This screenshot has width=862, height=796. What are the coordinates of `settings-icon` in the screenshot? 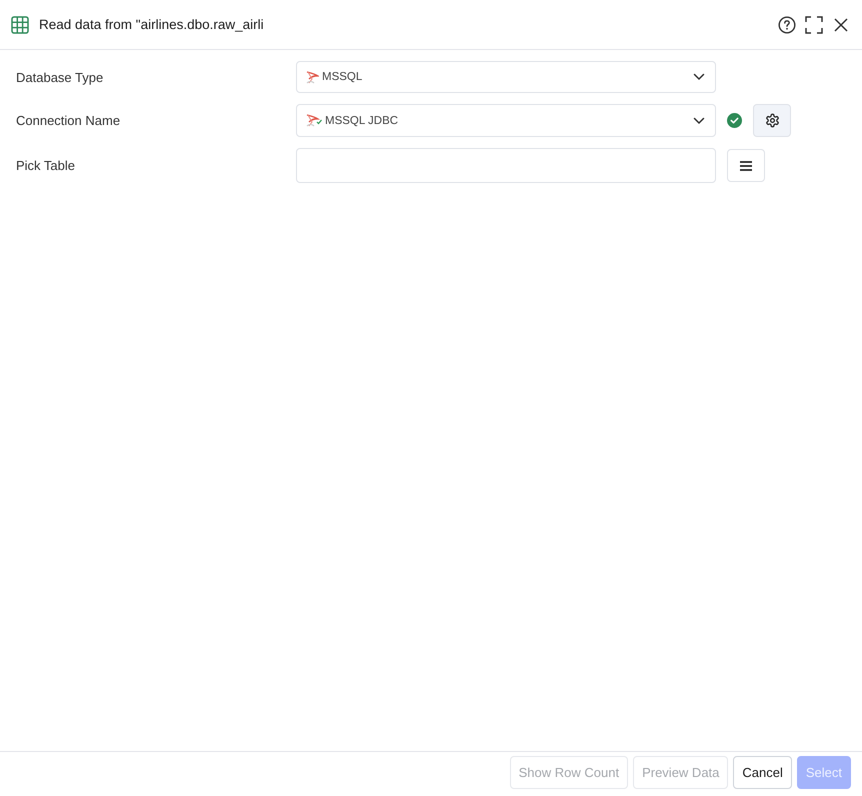 It's located at (772, 120).